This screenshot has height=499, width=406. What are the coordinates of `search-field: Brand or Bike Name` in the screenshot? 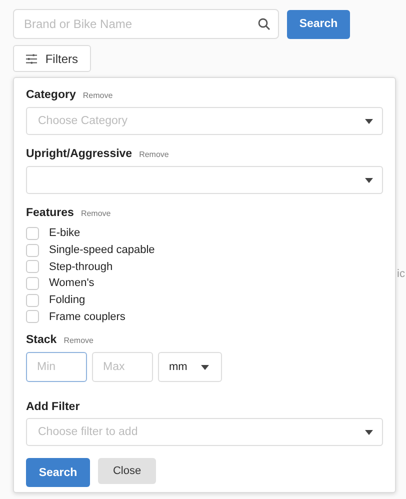 It's located at (146, 24).